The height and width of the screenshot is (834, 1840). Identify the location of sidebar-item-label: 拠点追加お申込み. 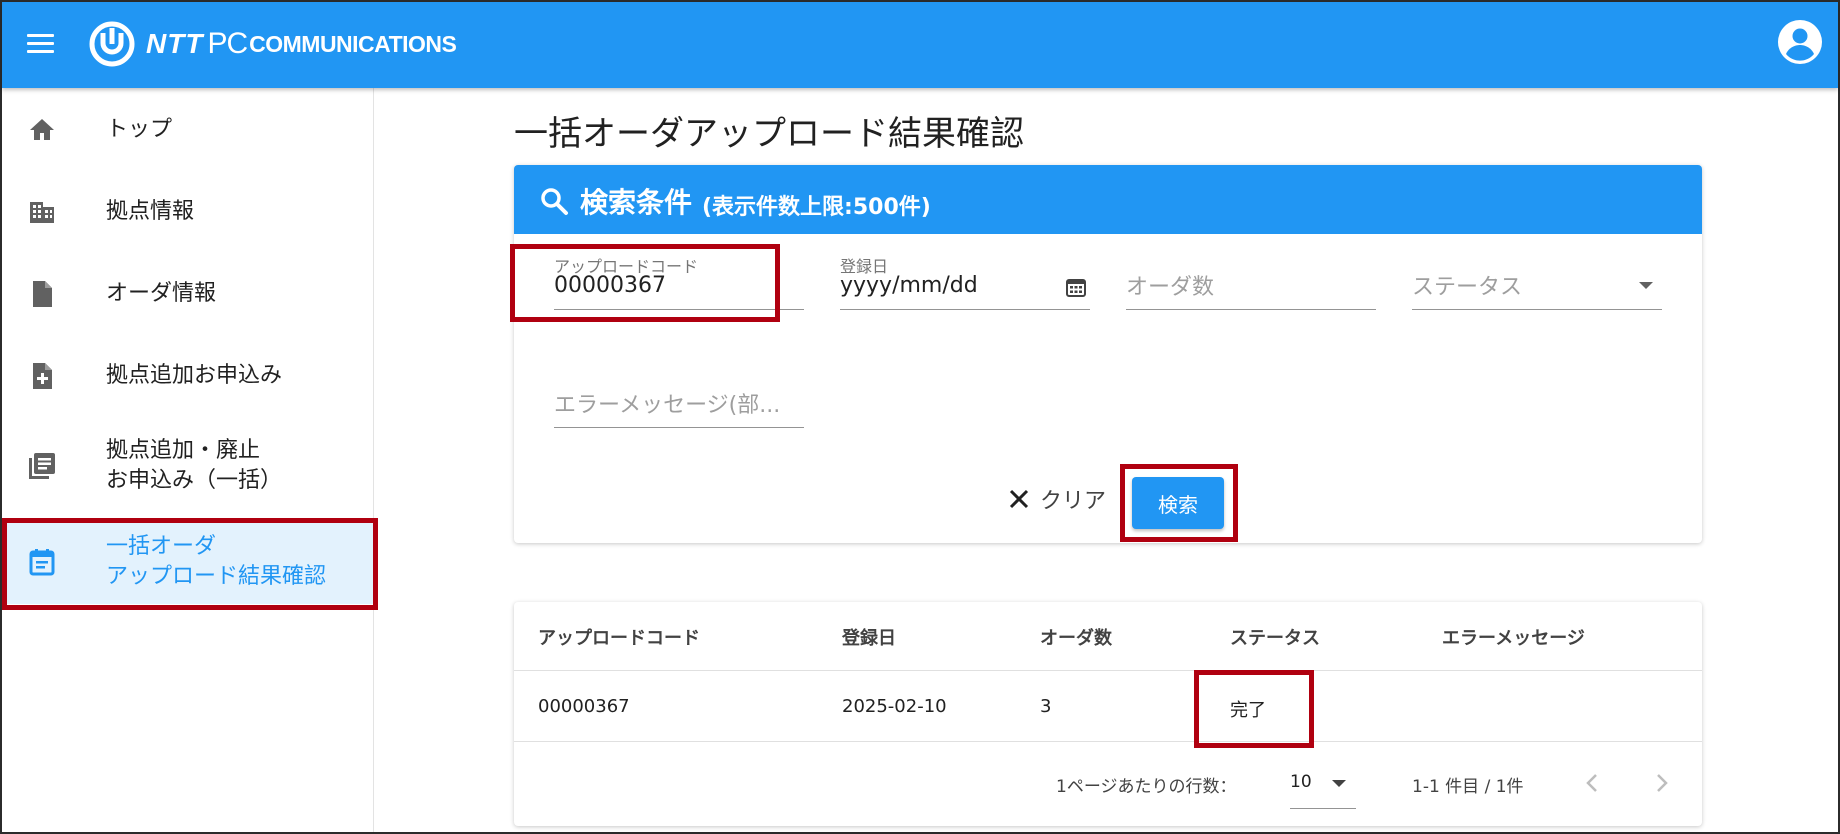
(194, 375).